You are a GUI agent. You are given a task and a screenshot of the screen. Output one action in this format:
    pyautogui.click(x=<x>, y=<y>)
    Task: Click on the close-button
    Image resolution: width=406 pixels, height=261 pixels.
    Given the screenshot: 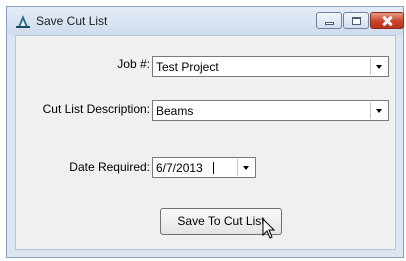 What is the action you would take?
    pyautogui.click(x=387, y=20)
    